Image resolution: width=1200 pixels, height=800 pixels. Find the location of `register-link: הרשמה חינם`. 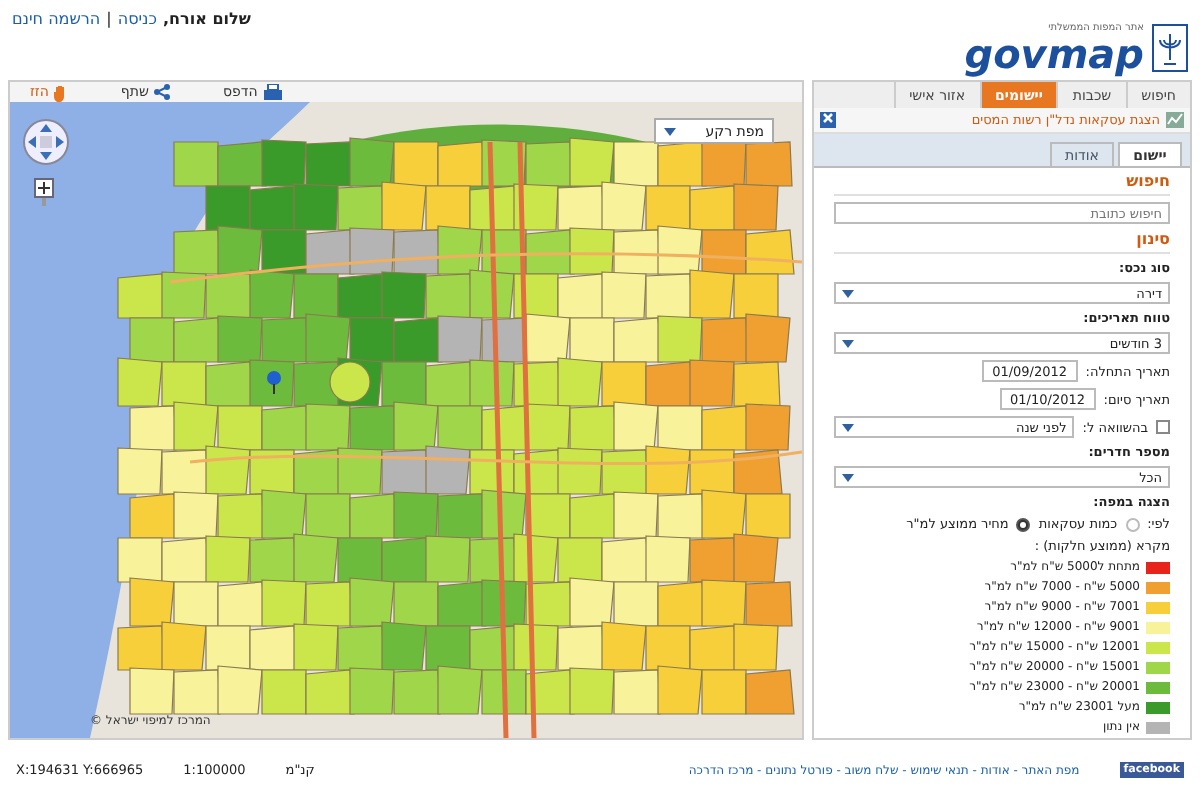

register-link: הרשמה חינם is located at coordinates (56, 45).